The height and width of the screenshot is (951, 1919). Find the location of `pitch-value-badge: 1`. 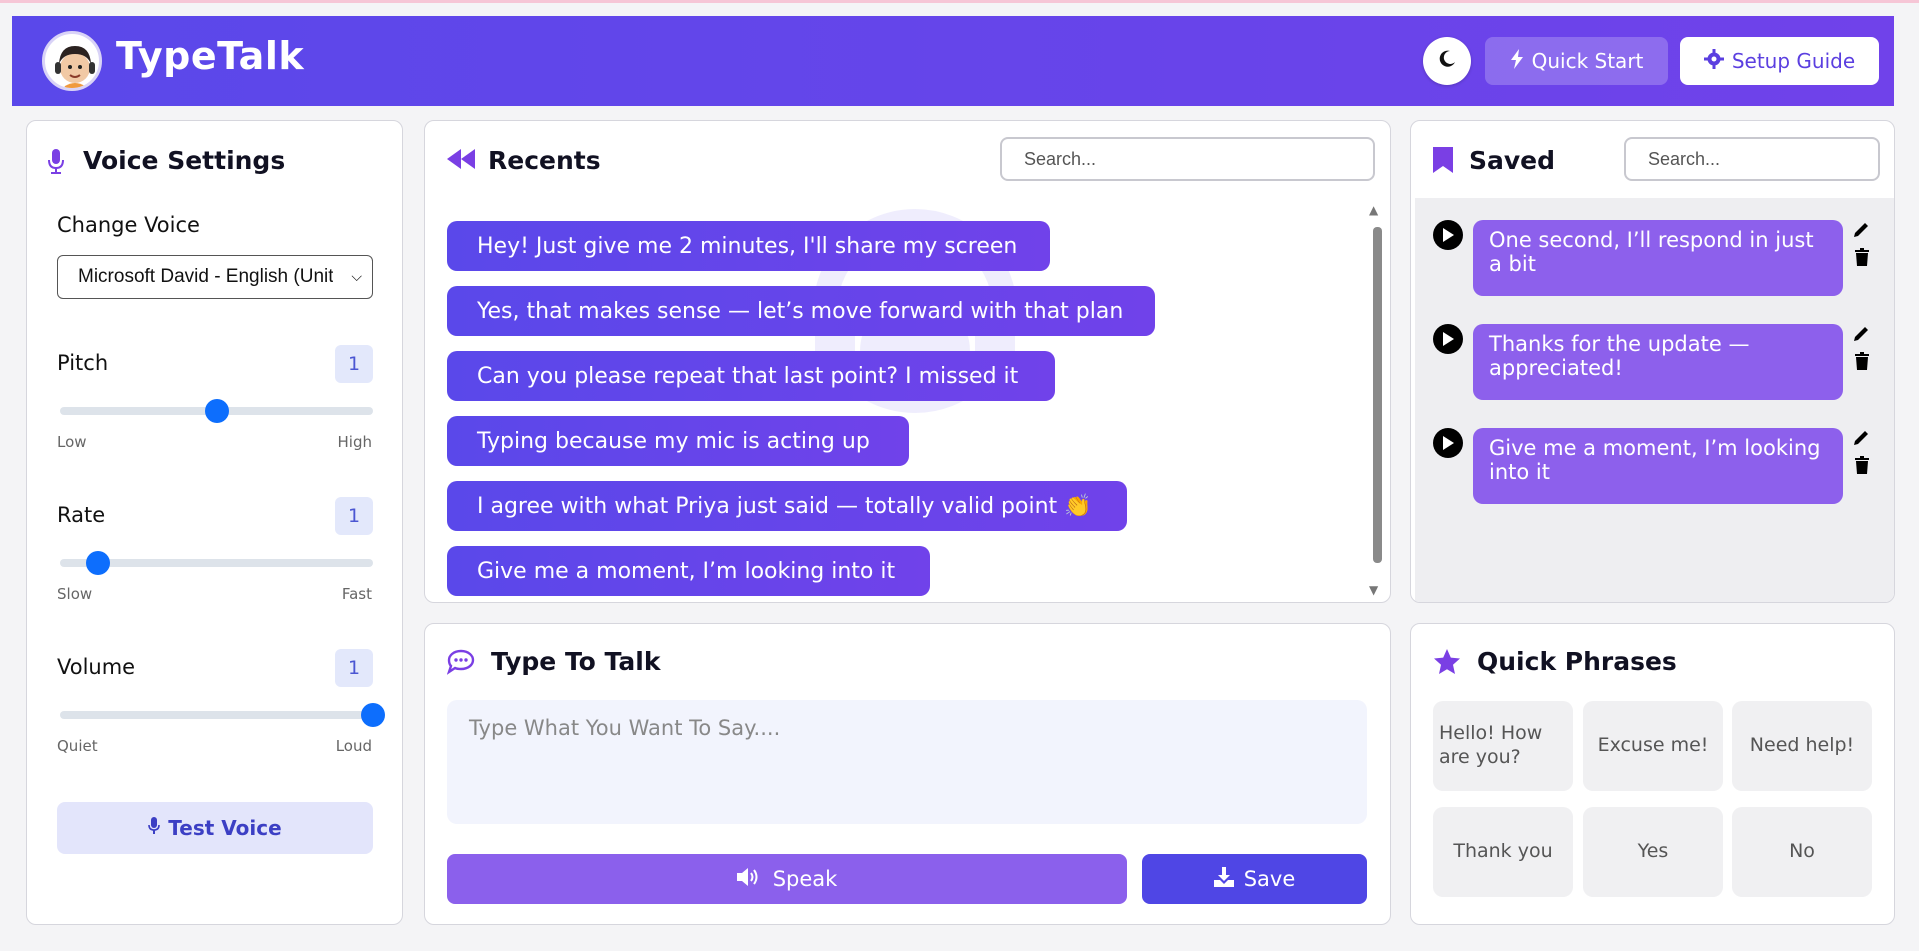

pitch-value-badge: 1 is located at coordinates (354, 364).